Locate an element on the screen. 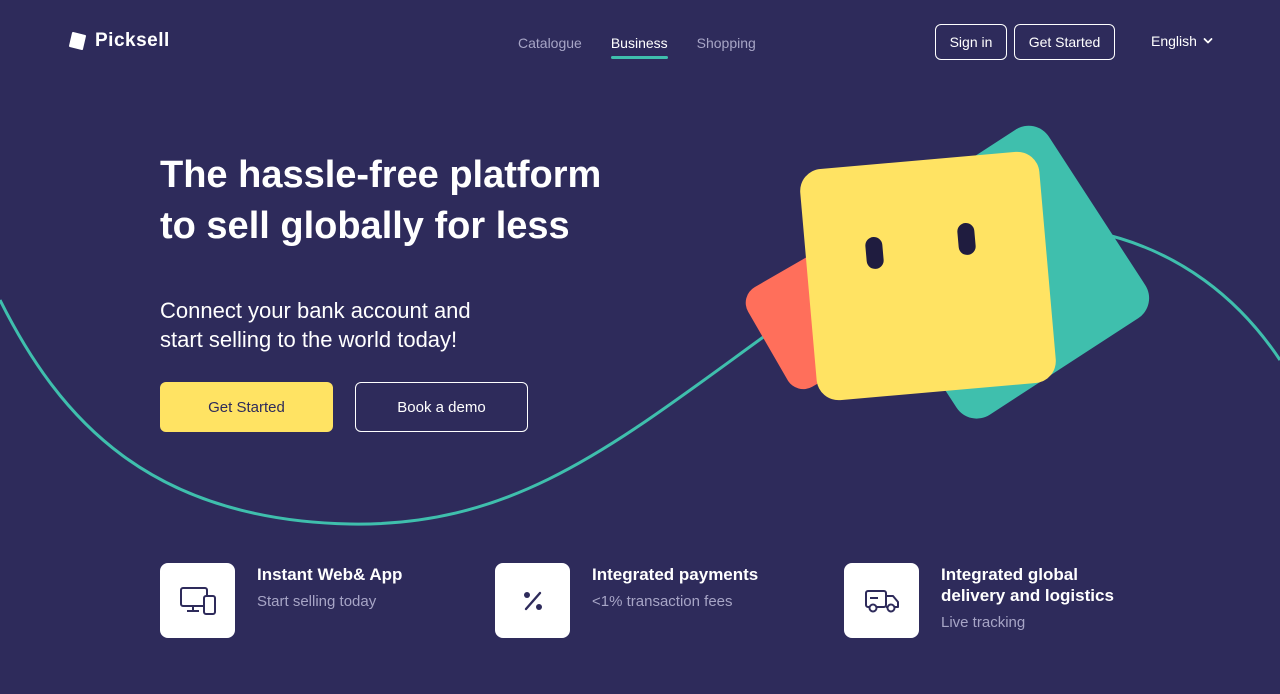 The image size is (1280, 694). feature-title: Integrated global delivery and logistics is located at coordinates (1027, 585).